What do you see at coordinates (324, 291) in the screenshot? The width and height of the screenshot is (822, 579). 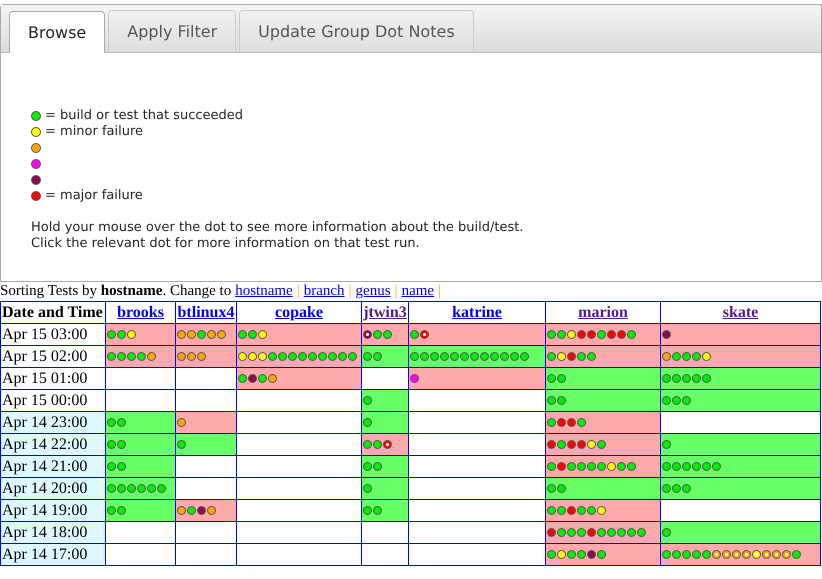 I see `sort-link: branch` at bounding box center [324, 291].